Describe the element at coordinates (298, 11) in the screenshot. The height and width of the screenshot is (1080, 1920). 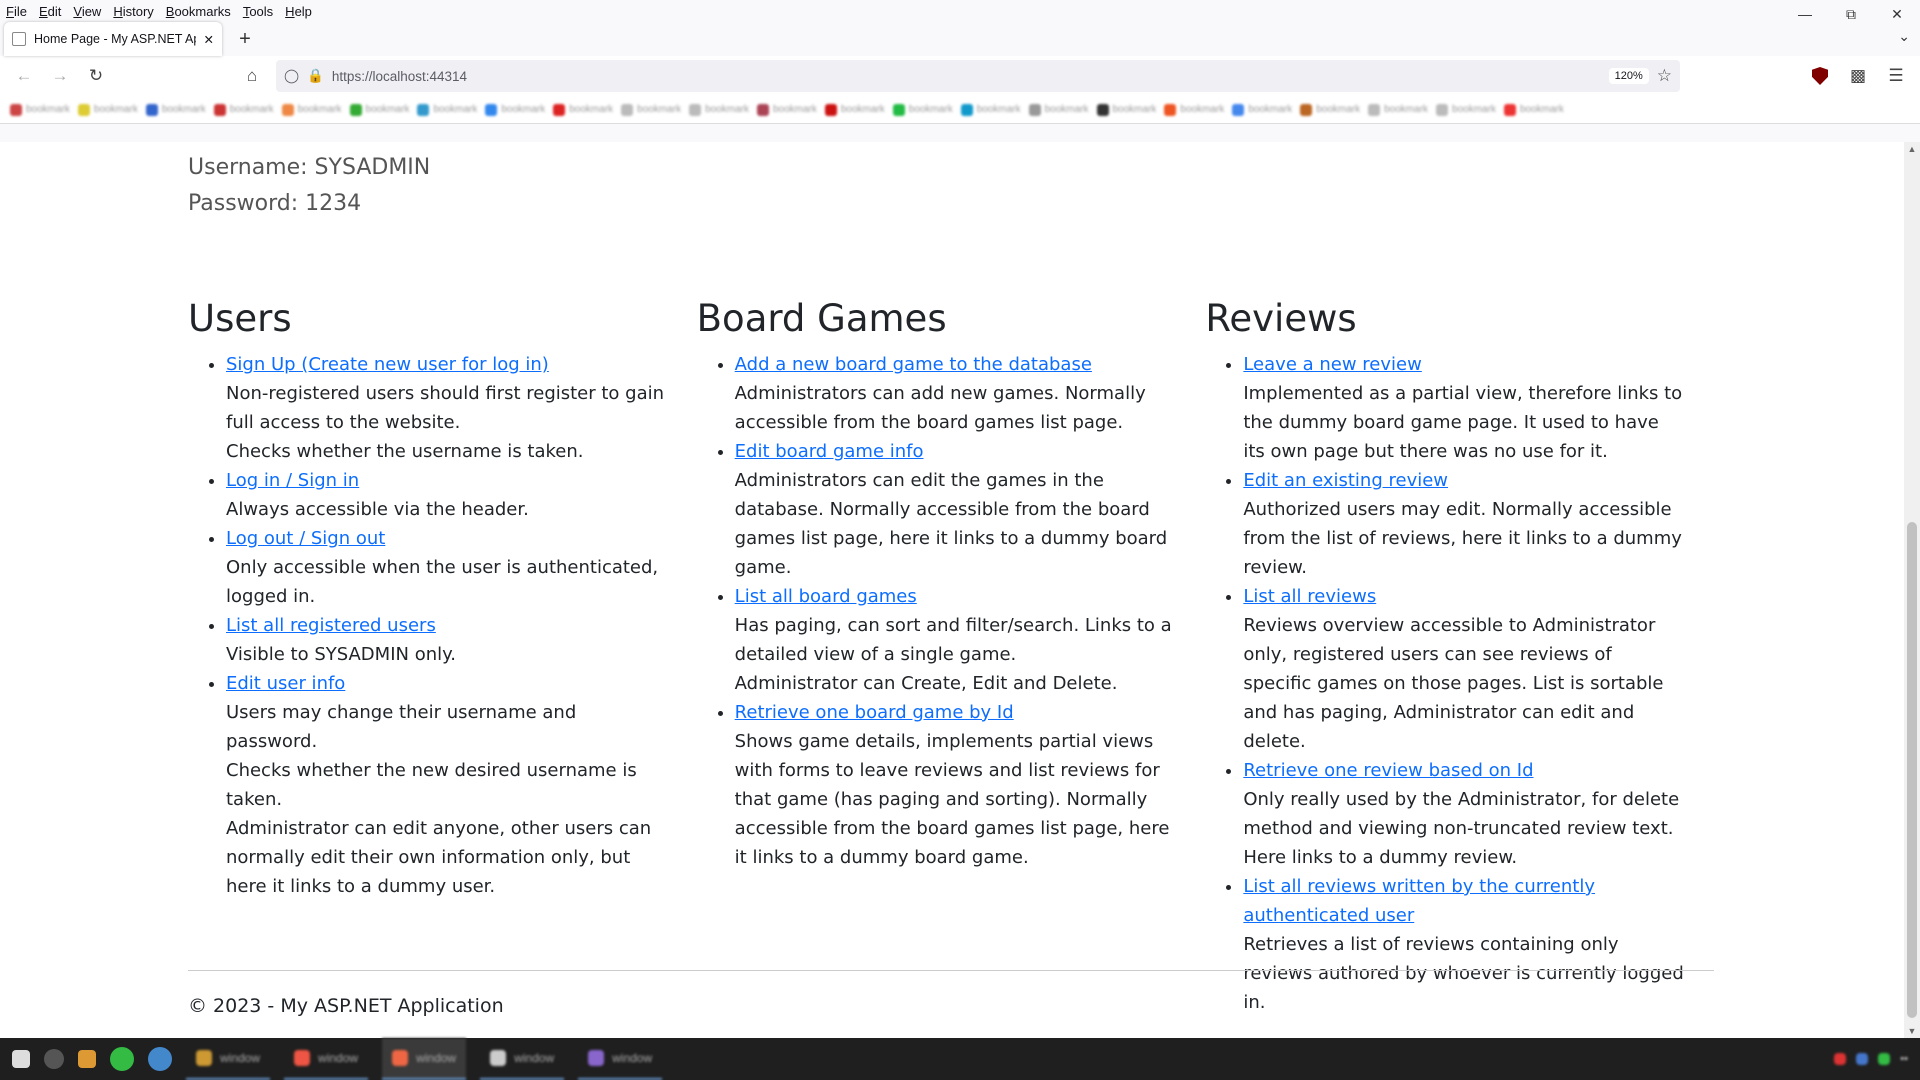
I see `menu-help: Help` at that location.